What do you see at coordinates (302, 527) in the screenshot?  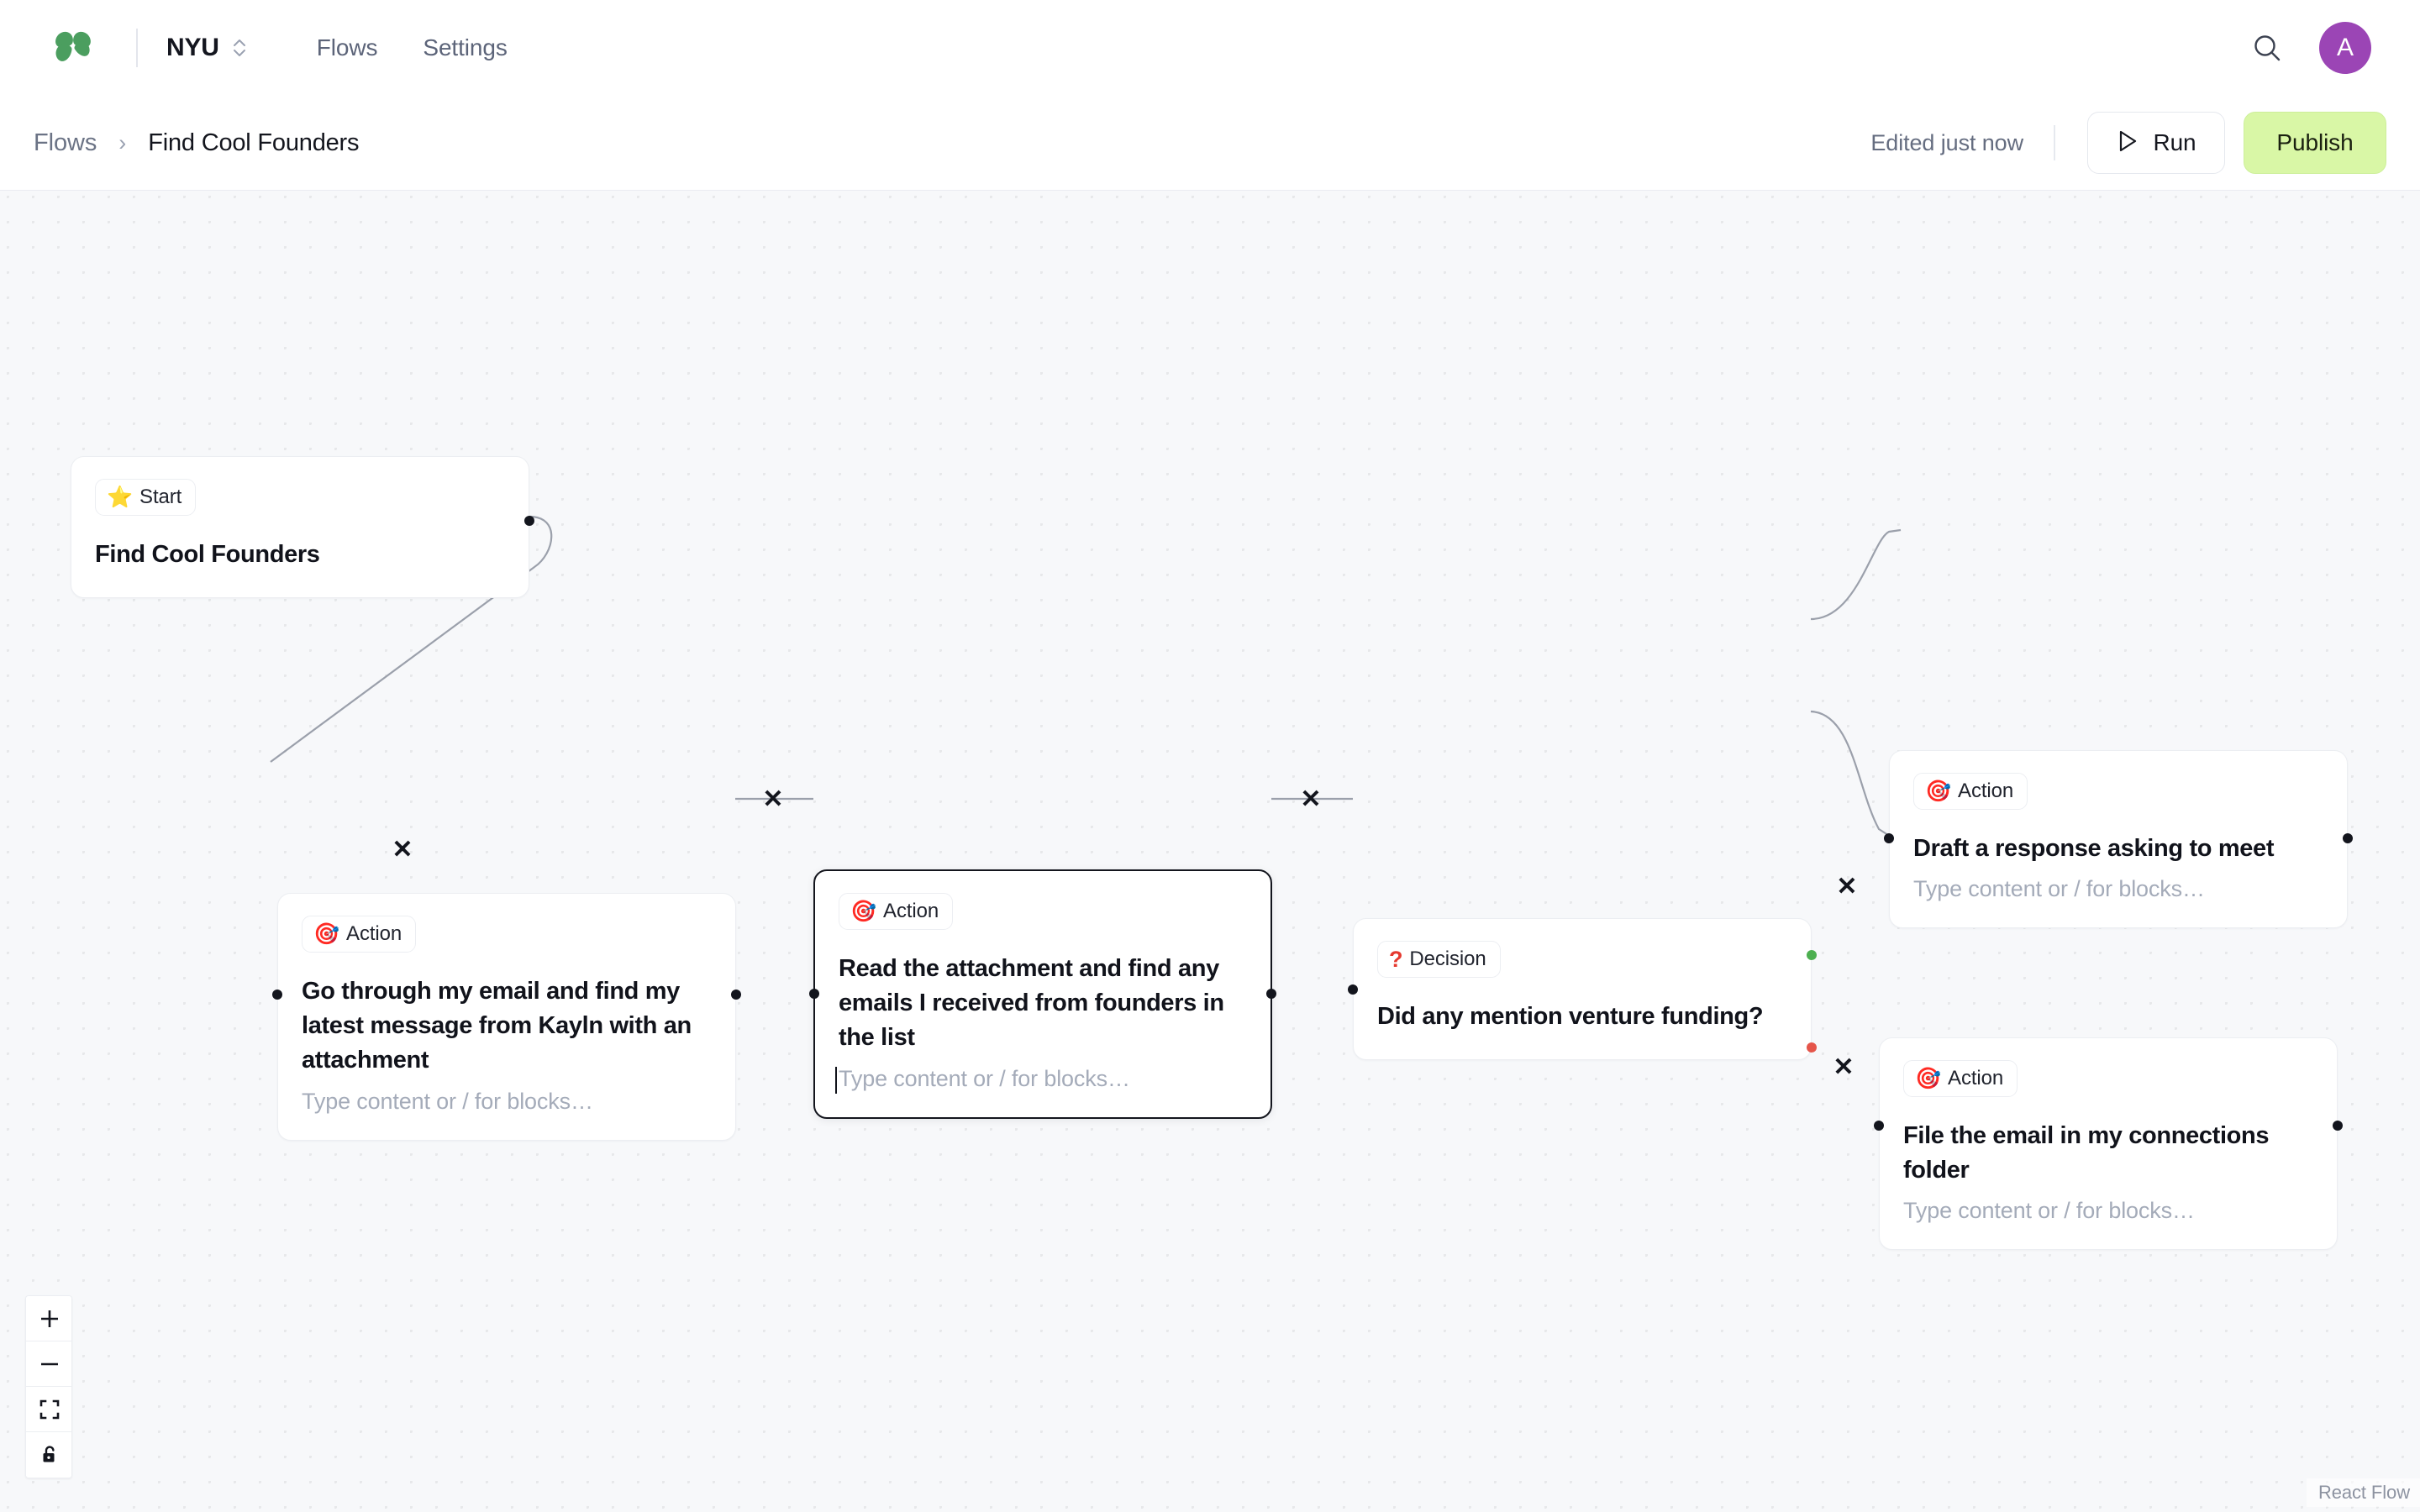 I see `flow-node-start: ⭐ Start Find Cool Founders` at bounding box center [302, 527].